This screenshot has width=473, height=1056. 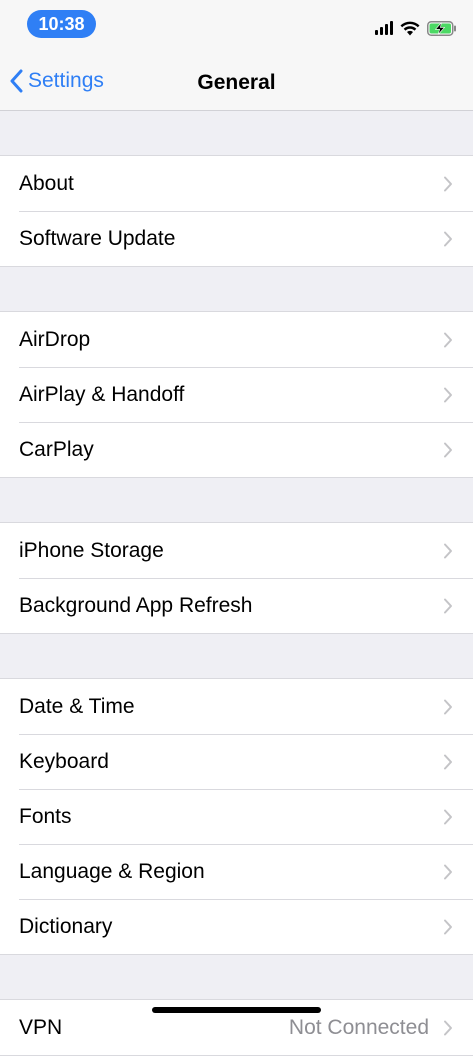 What do you see at coordinates (136, 605) in the screenshot?
I see `row-label: Background App Refresh` at bounding box center [136, 605].